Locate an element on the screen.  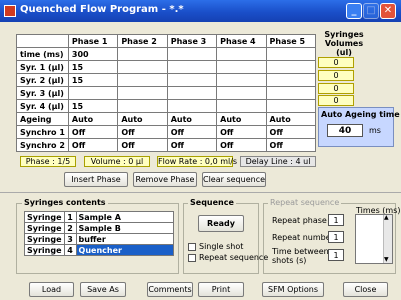
syringe-row: Syringe 3 buffer is located at coordinates (99, 239).